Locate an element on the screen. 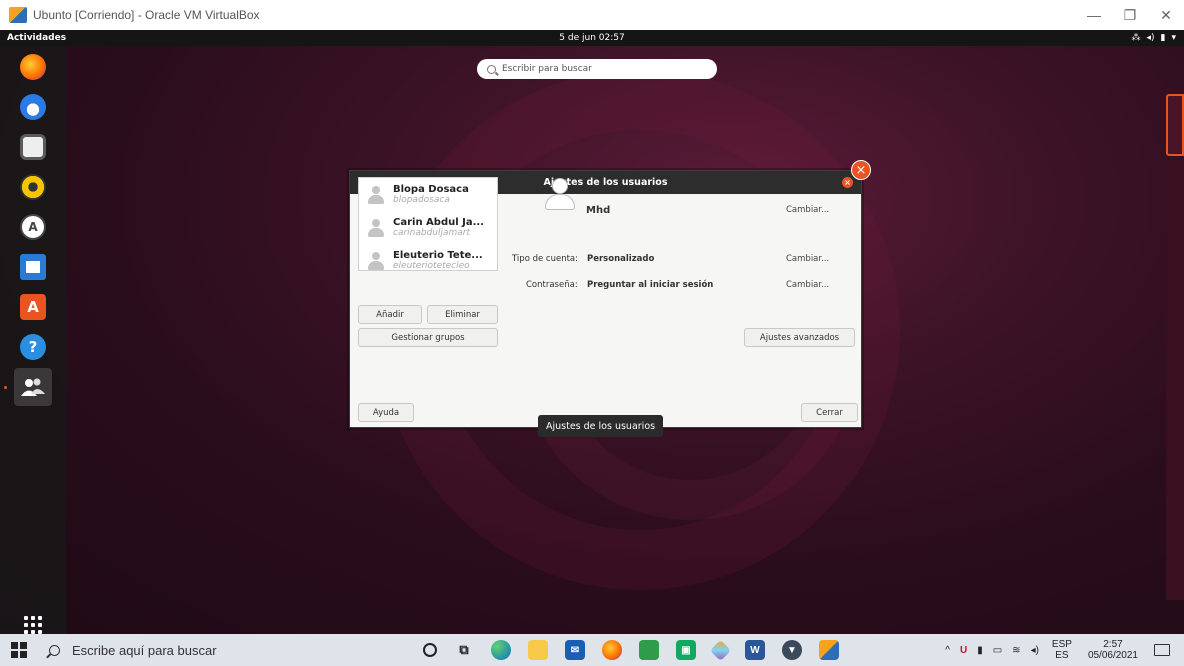  user-name: Blopa Dosaca is located at coordinates (431, 189).